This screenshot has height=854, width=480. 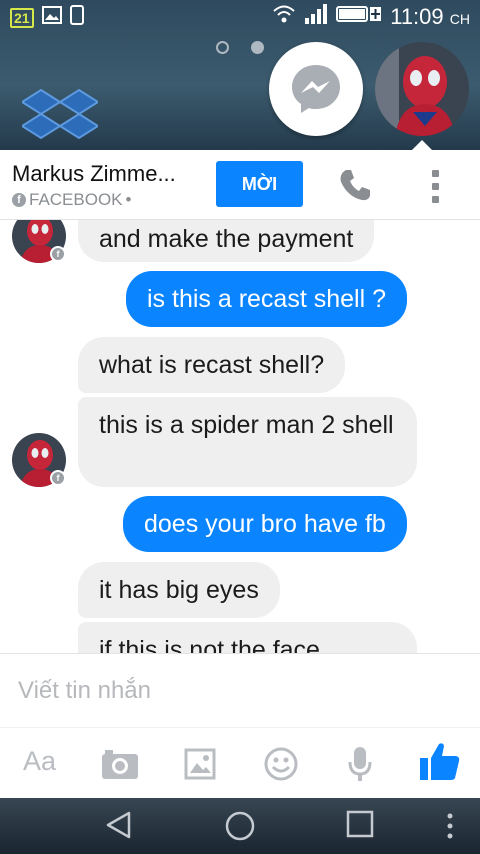 What do you see at coordinates (422, 145) in the screenshot?
I see `header-pointer` at bounding box center [422, 145].